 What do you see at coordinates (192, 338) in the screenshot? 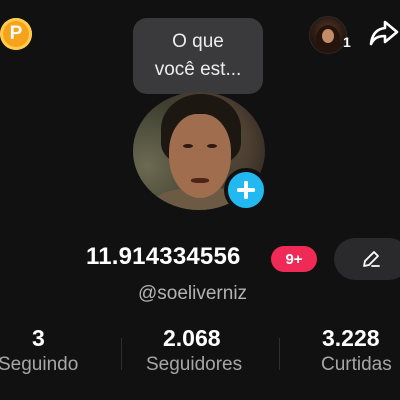
I see `followers-count: 2.068` at bounding box center [192, 338].